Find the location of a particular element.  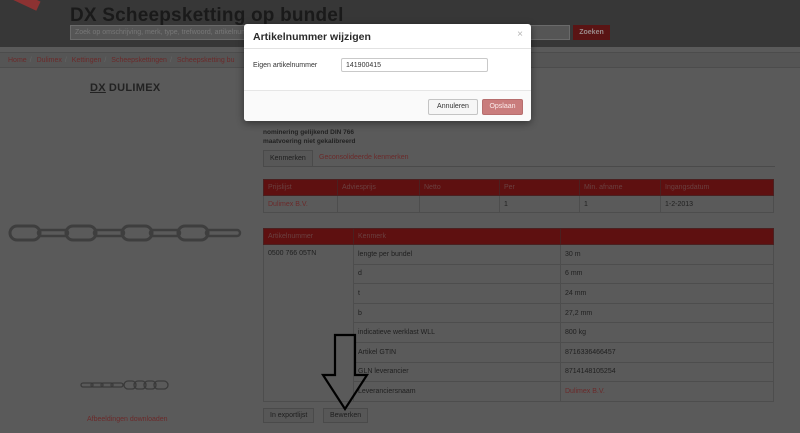

spec-value: 27,2 mm is located at coordinates (667, 313).